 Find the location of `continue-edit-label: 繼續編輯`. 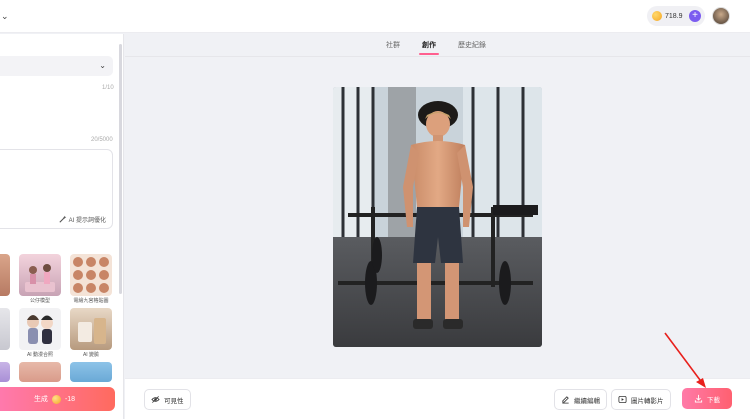

continue-edit-label: 繼續編輯 is located at coordinates (587, 401).